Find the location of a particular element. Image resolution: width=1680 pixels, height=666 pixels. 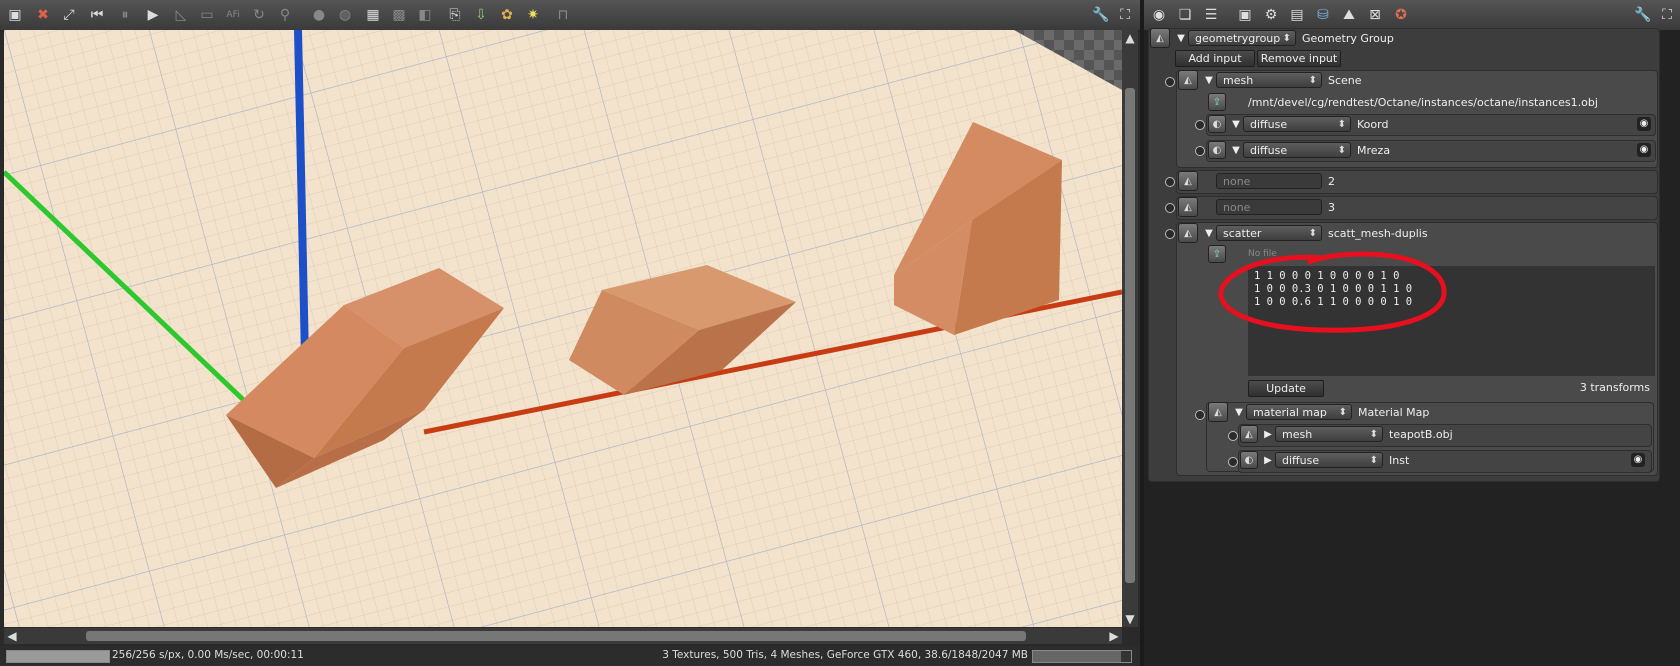

measure-icon: ◺ is located at coordinates (181, 15).